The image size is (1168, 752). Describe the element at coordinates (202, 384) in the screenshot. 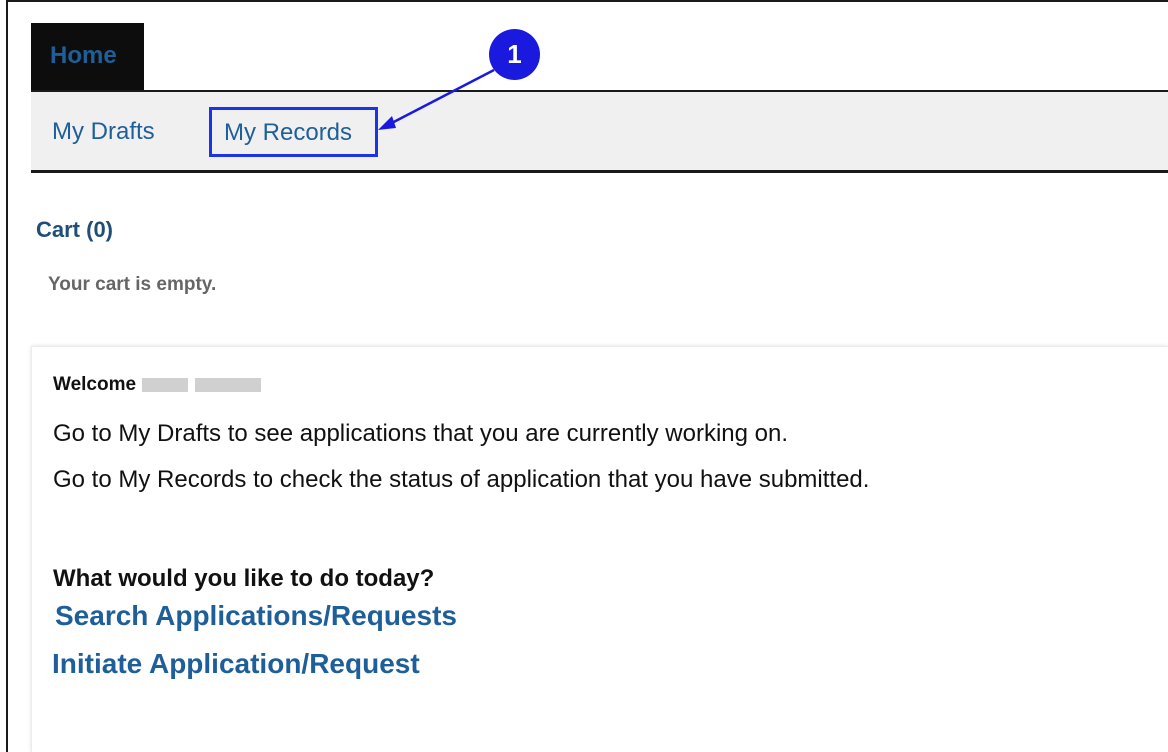

I see `redacted-user-name` at that location.